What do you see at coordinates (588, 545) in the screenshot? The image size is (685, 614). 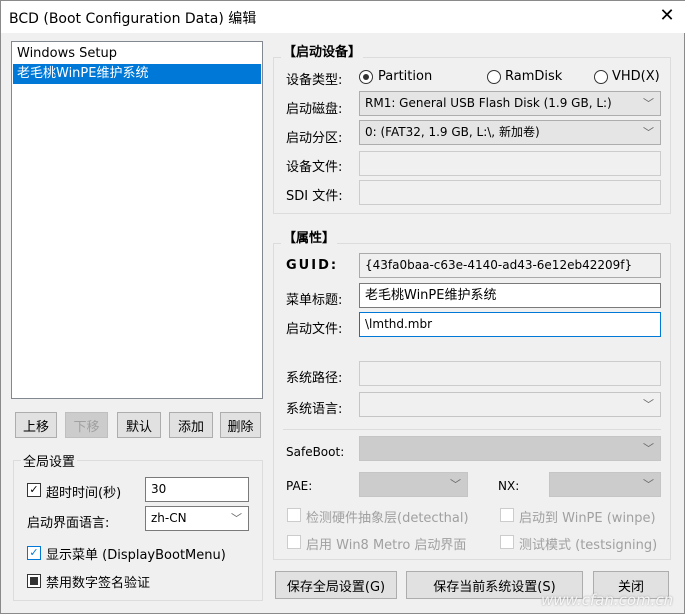 I see `testsigning-label: 测试模式 (testsigning)` at bounding box center [588, 545].